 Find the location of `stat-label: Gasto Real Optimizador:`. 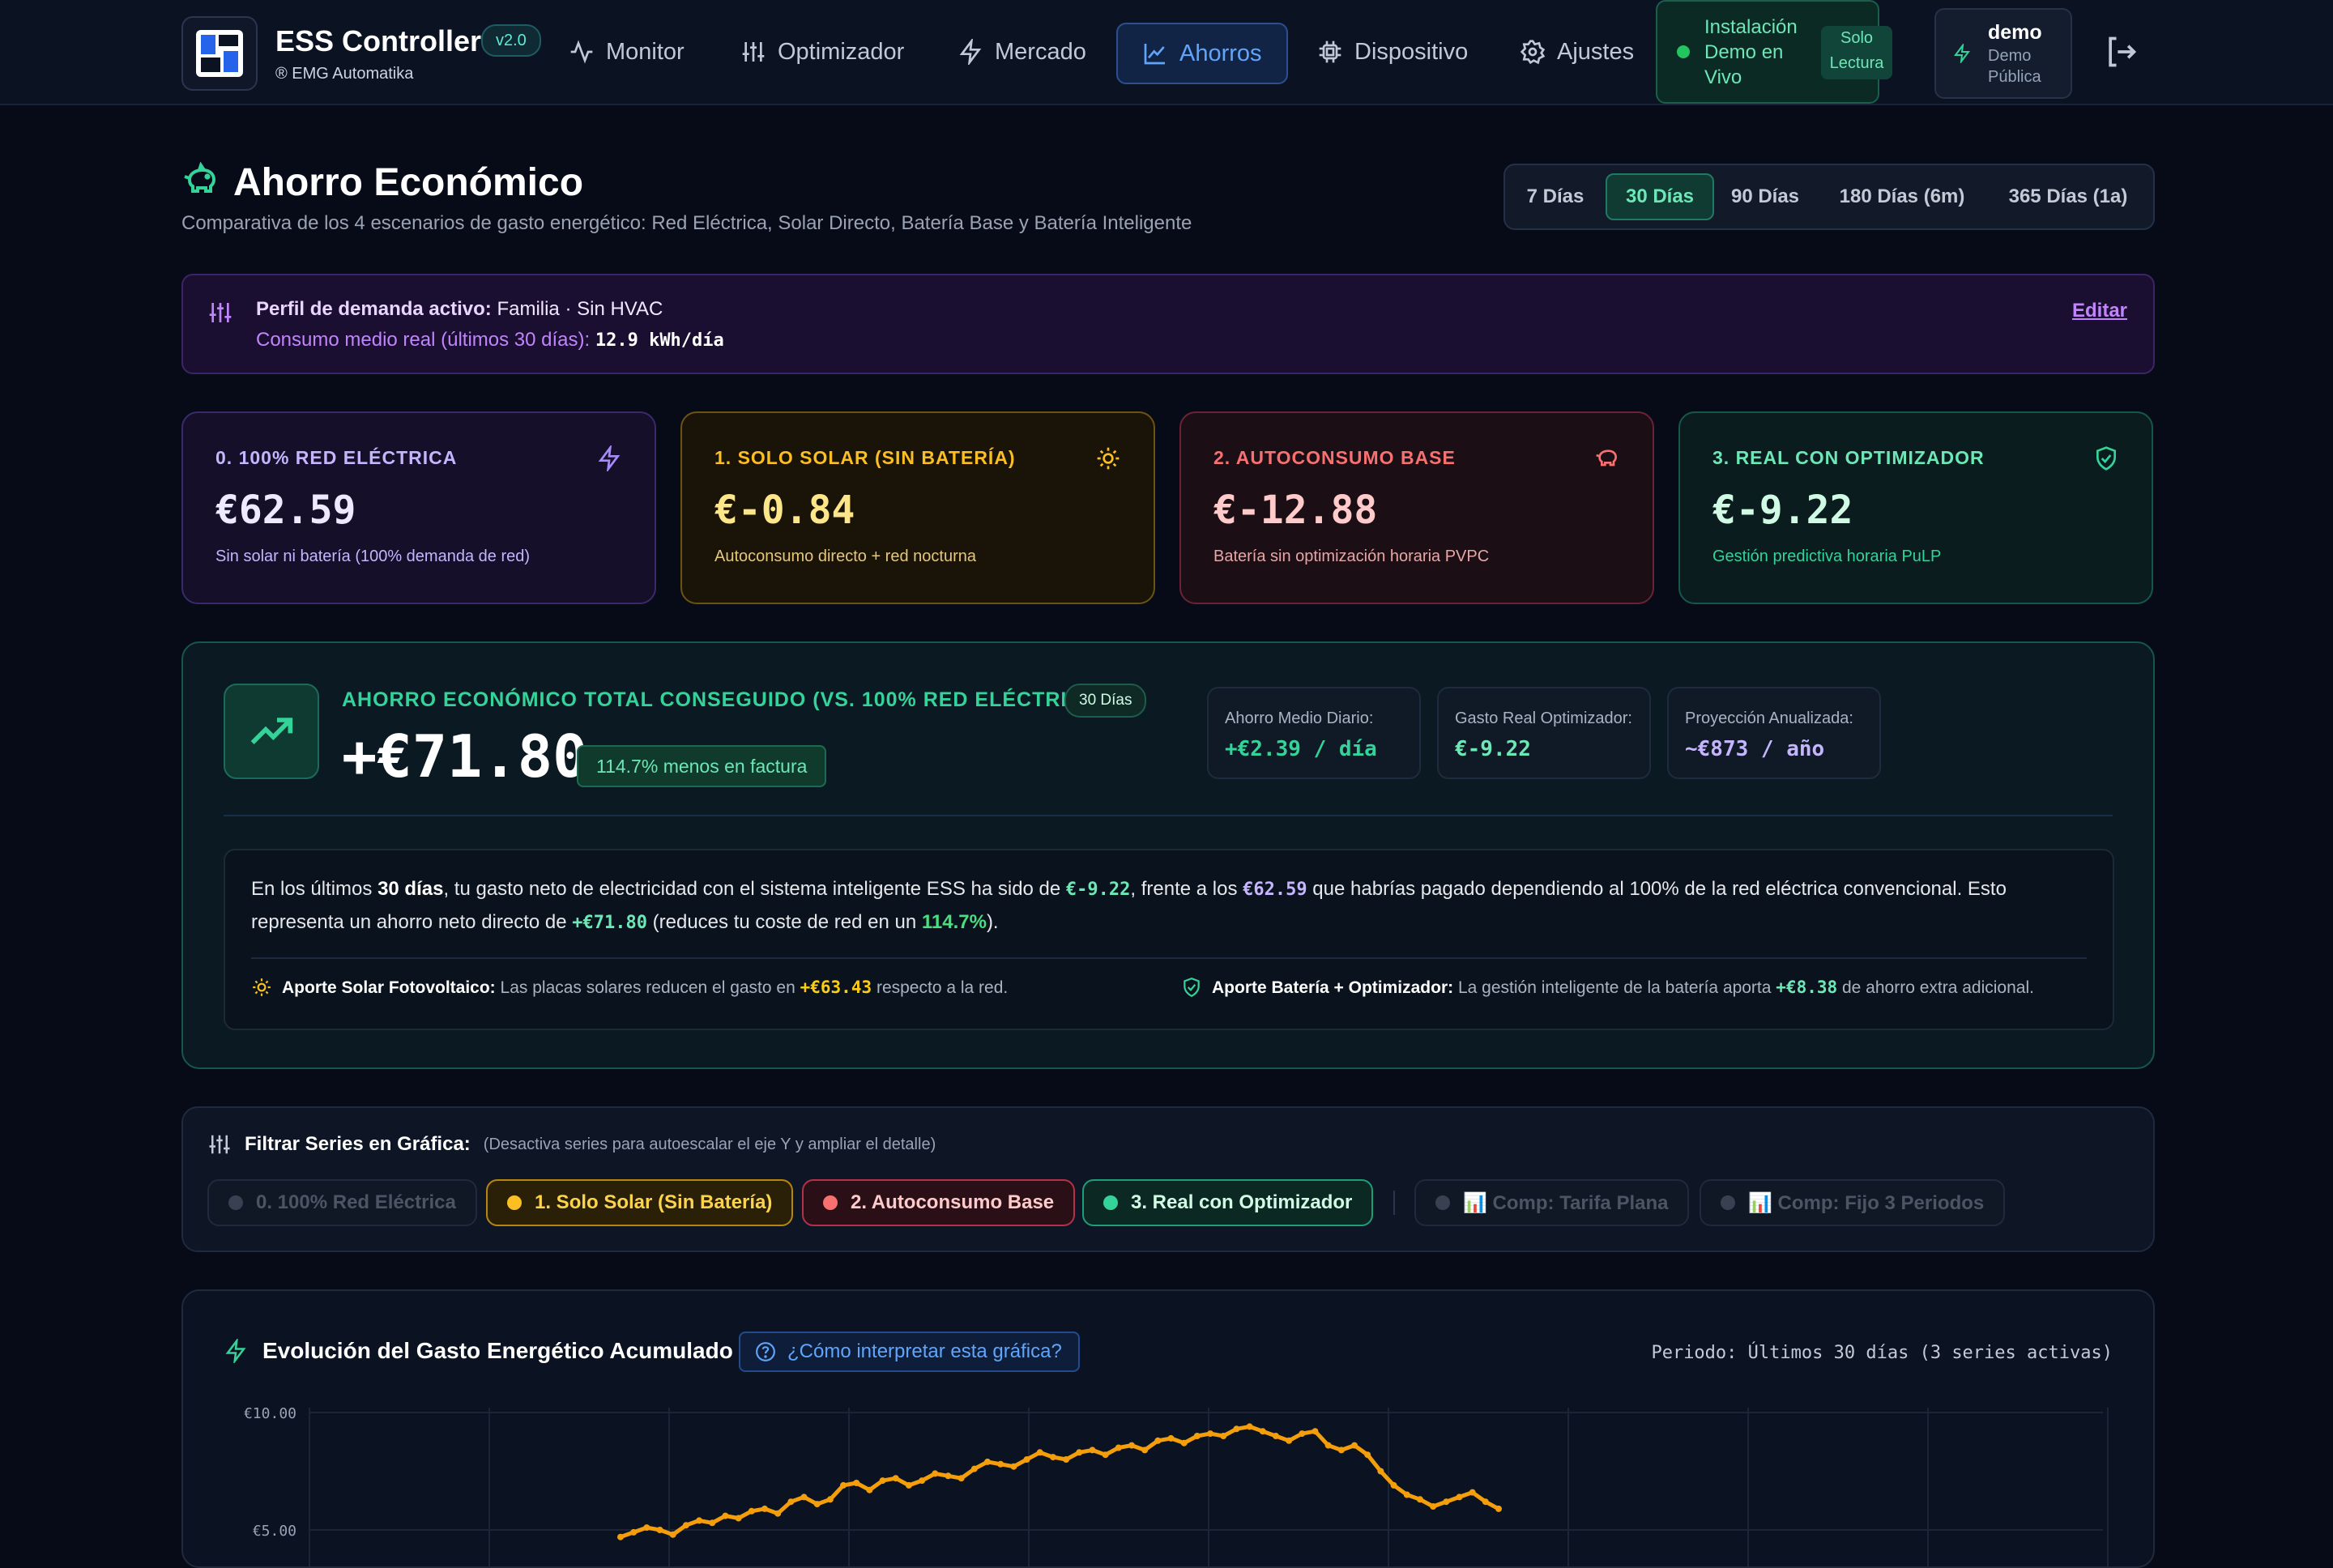

stat-label: Gasto Real Optimizador: is located at coordinates (1543, 718).